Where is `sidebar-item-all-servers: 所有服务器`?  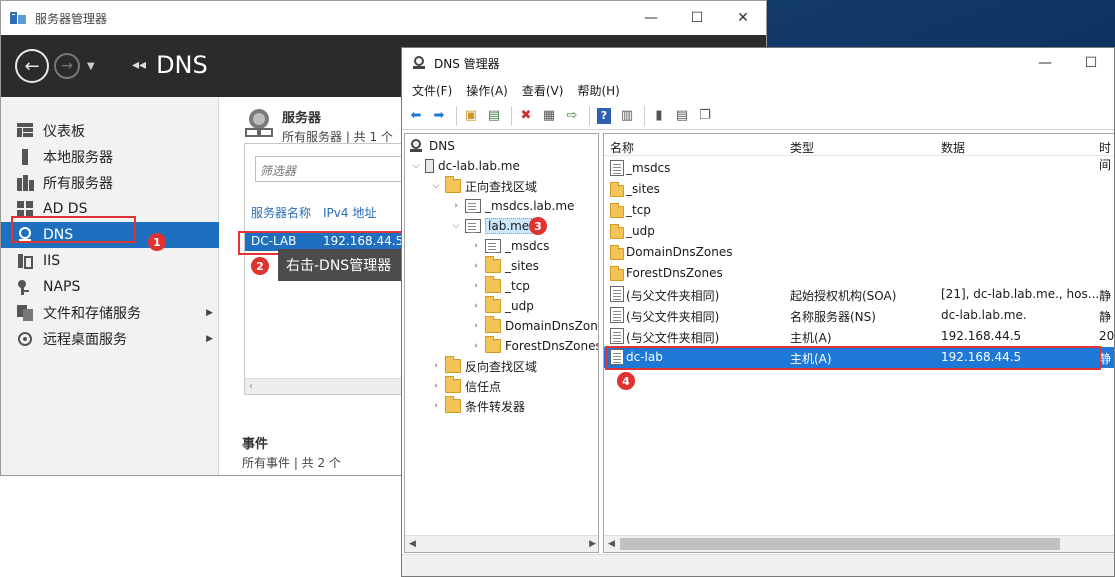 sidebar-item-all-servers: 所有服务器 is located at coordinates (110, 183).